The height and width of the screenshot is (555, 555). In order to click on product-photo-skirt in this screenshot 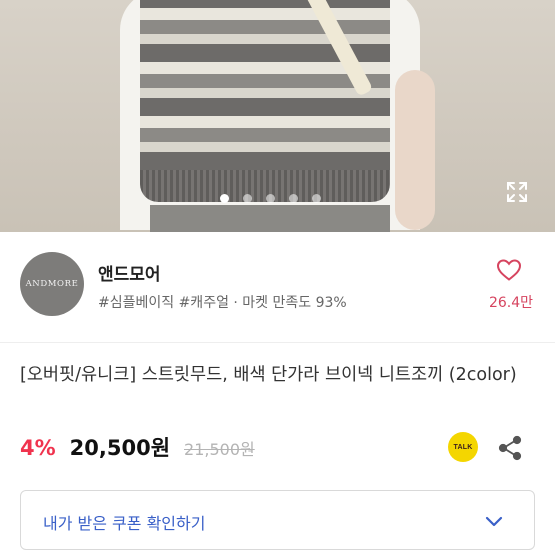, I will do `click(270, 218)`.